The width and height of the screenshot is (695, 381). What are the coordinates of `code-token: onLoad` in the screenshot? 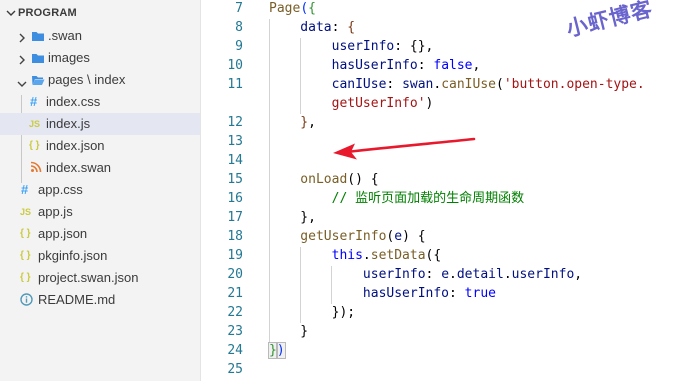 It's located at (308, 179).